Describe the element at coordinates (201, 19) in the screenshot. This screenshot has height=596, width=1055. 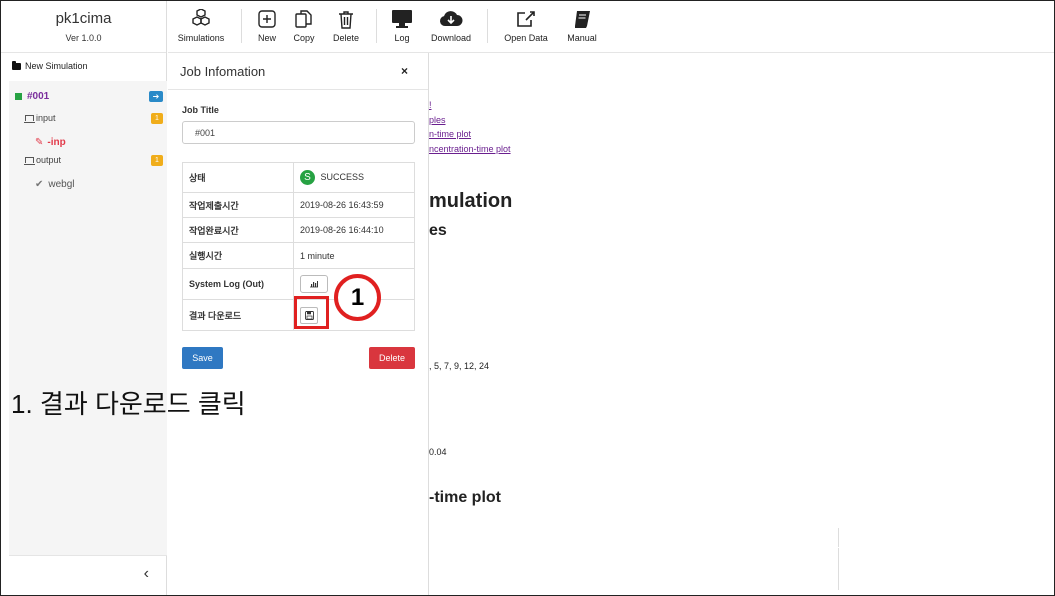
I see `cubes-icon` at that location.